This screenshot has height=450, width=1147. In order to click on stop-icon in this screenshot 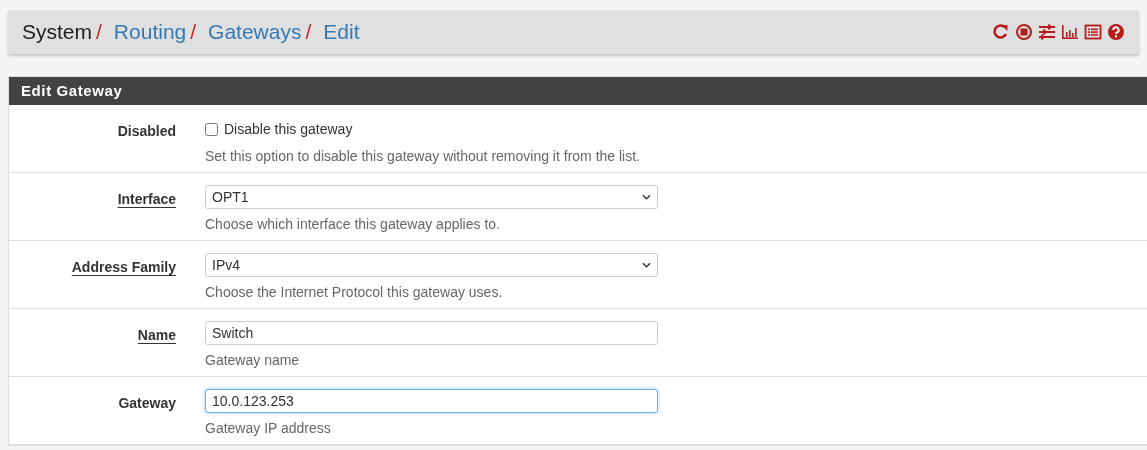, I will do `click(1024, 32)`.